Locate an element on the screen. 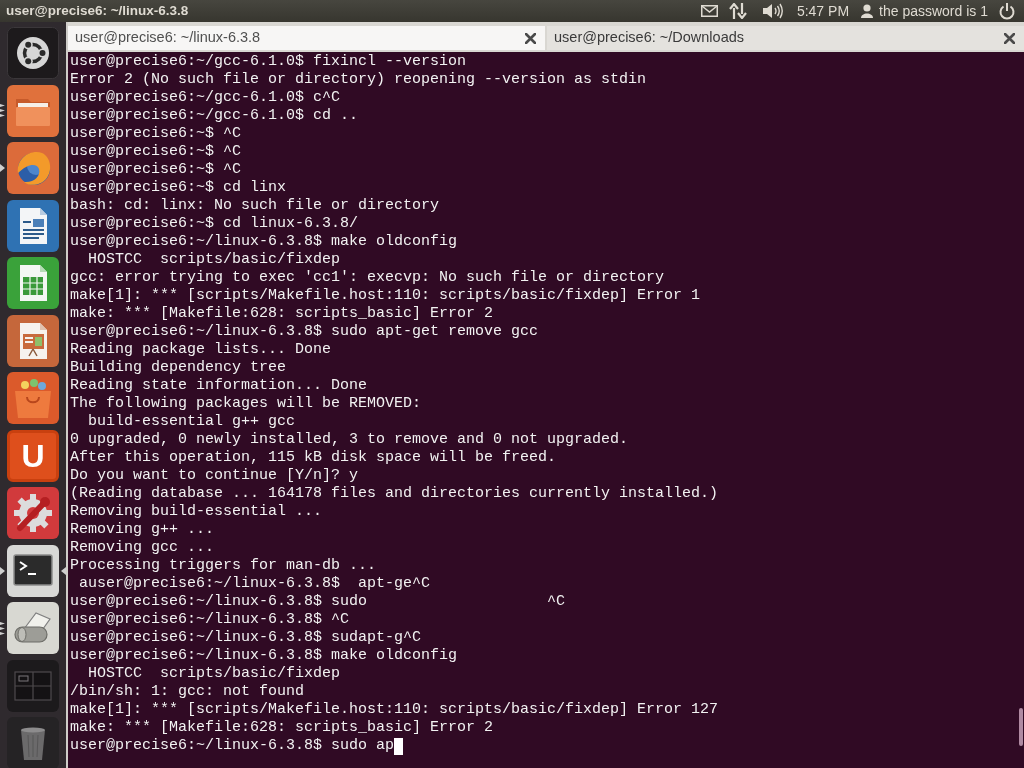 Image resolution: width=1024 pixels, height=768 pixels. terminal-line: bash: cd: linx: No such file or directory is located at coordinates (255, 206).